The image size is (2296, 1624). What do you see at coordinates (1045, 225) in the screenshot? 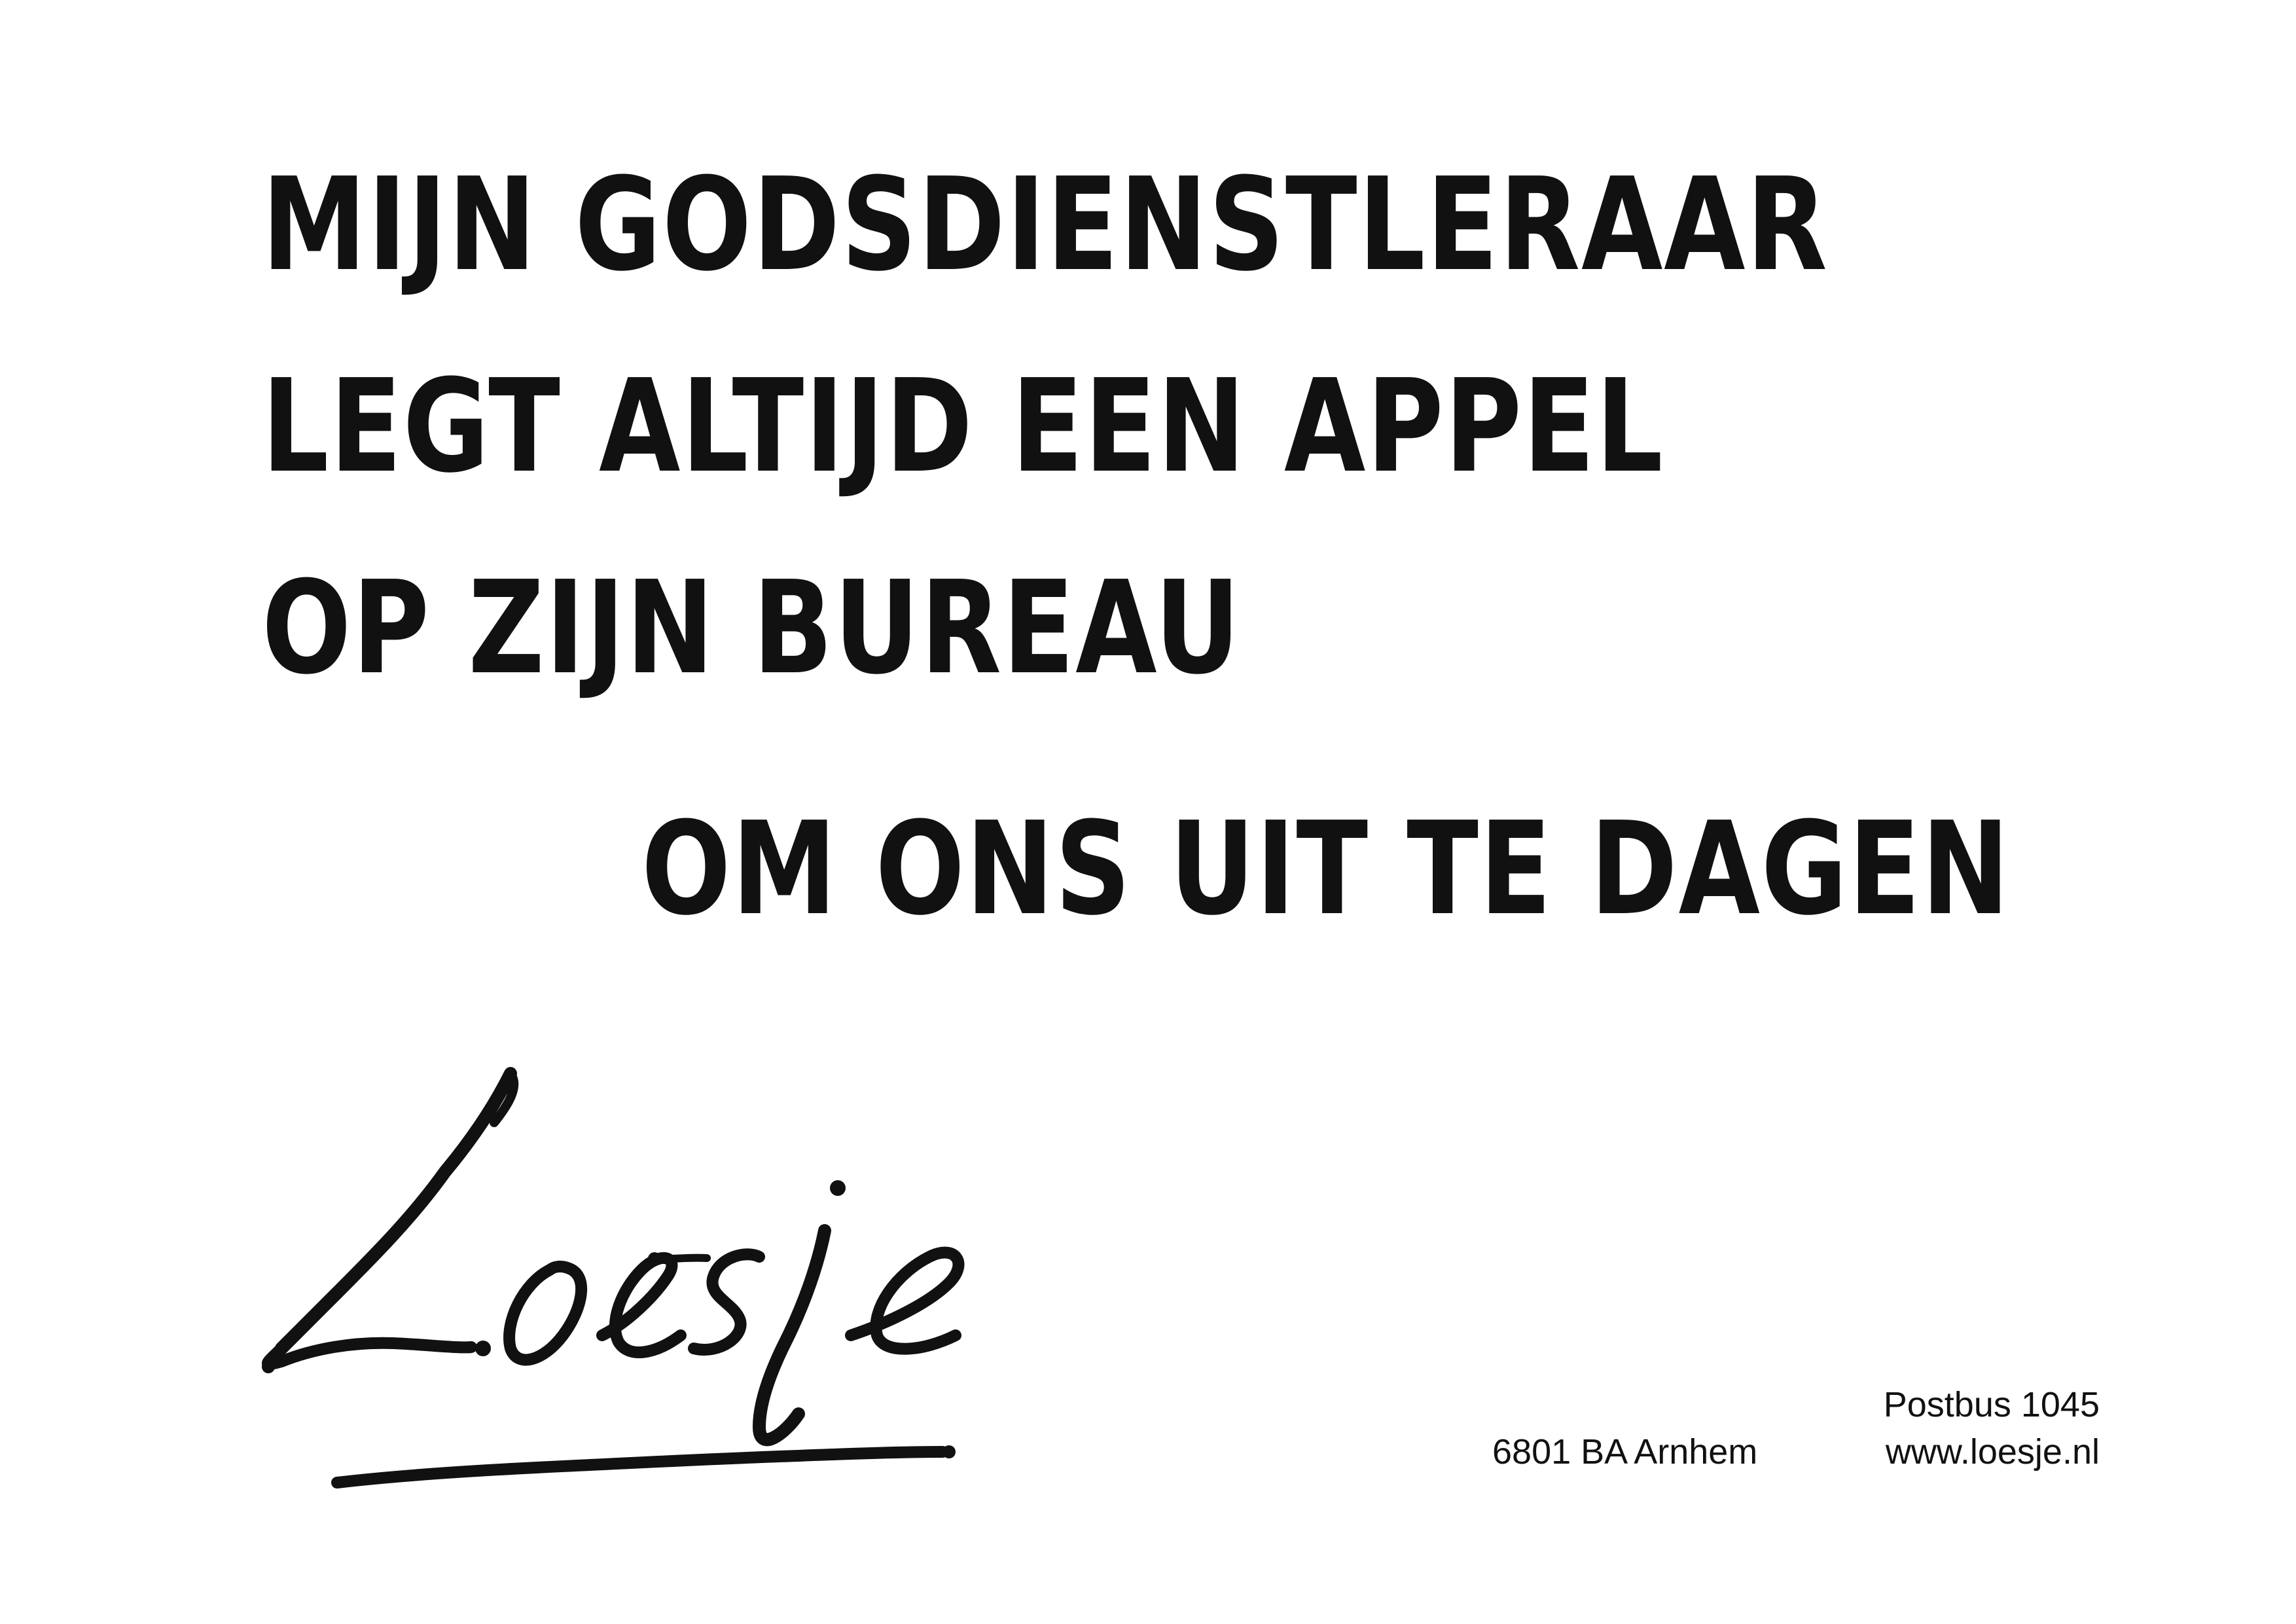
I see `headline-line-1: MIJN GODSDIENSTLERAAR` at bounding box center [1045, 225].